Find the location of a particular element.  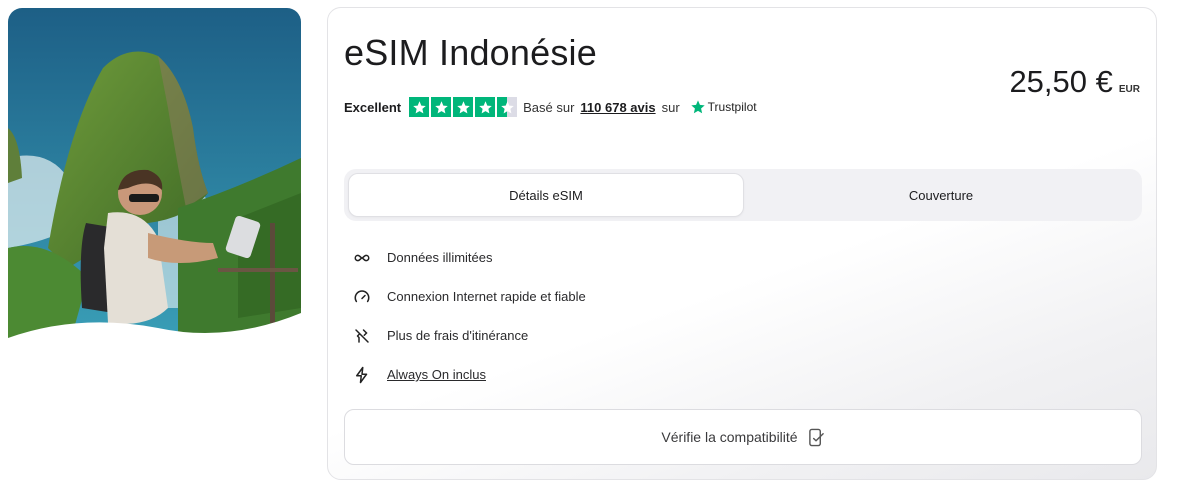

product-tabs: Détails eSIM Couverture is located at coordinates (743, 195).